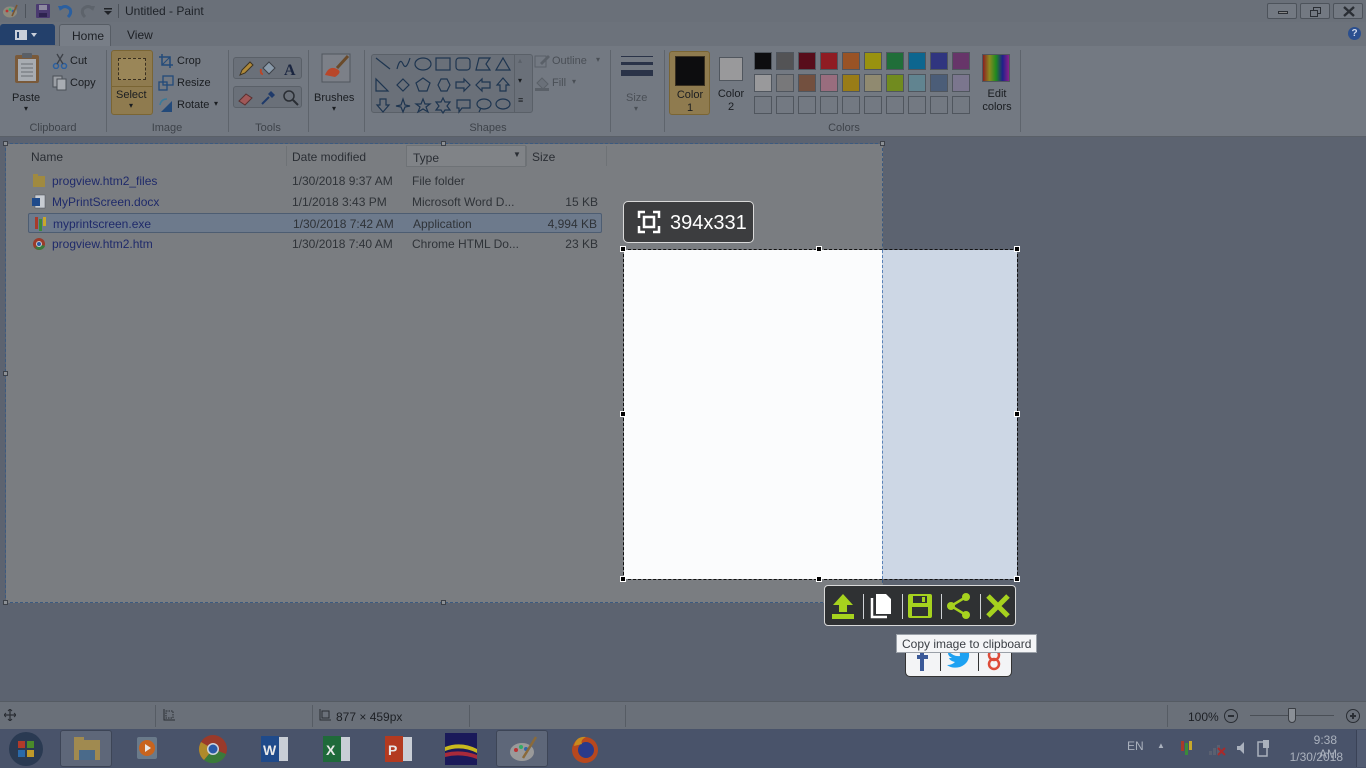 Image resolution: width=1366 pixels, height=768 pixels. I want to click on pencil-icon, so click(246, 69).